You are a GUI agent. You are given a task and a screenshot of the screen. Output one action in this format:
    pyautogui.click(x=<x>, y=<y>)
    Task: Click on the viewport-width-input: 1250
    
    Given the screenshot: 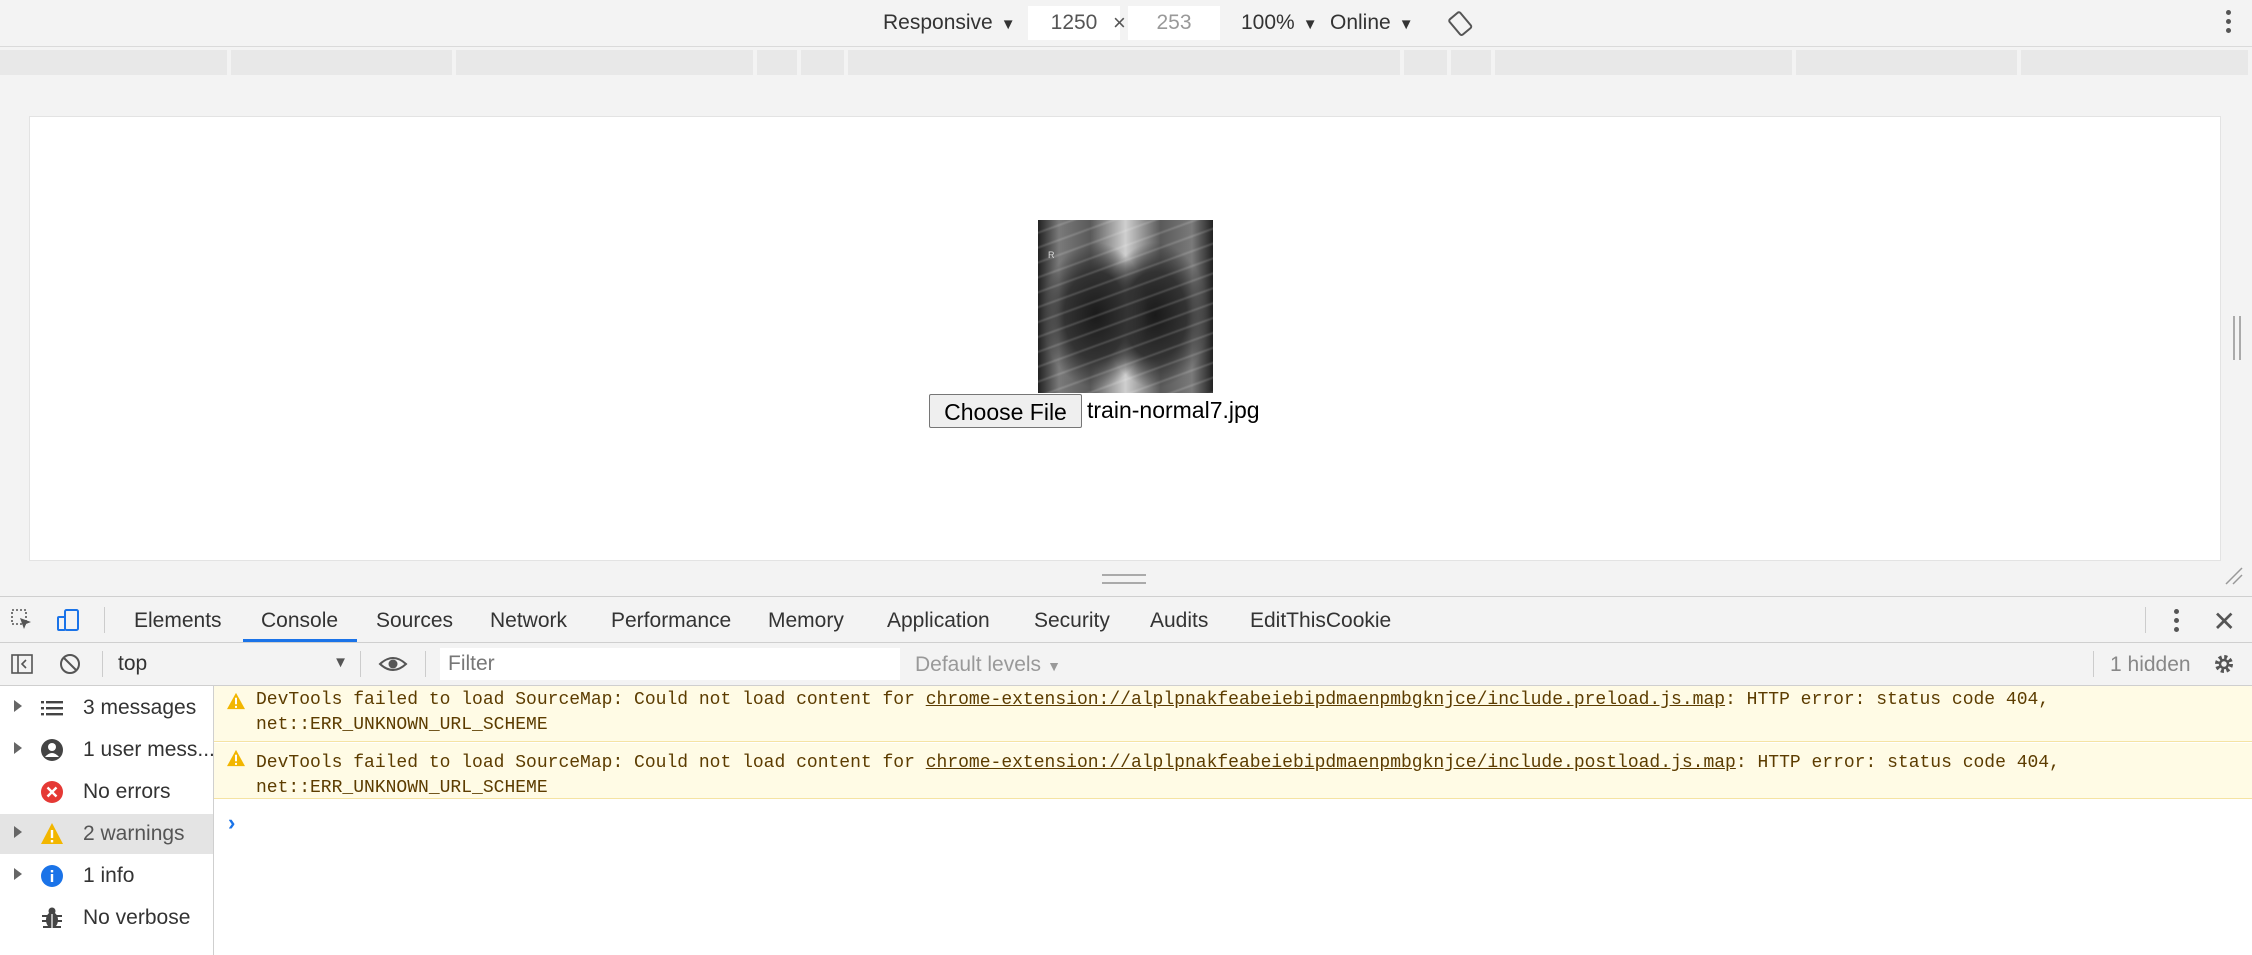 What is the action you would take?
    pyautogui.click(x=1074, y=23)
    